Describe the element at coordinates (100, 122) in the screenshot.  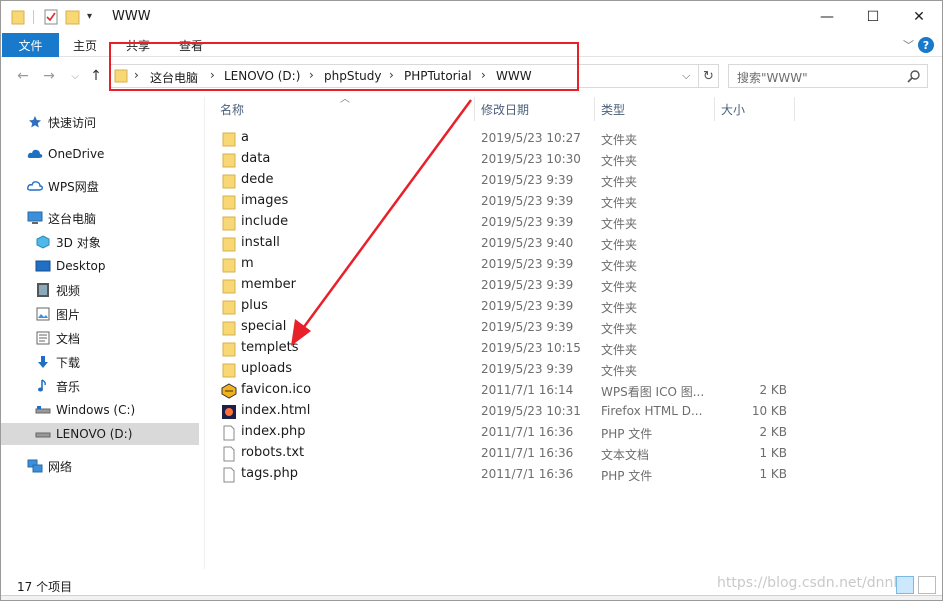
I see `sidebar-item-quick-access: 快速访问` at that location.